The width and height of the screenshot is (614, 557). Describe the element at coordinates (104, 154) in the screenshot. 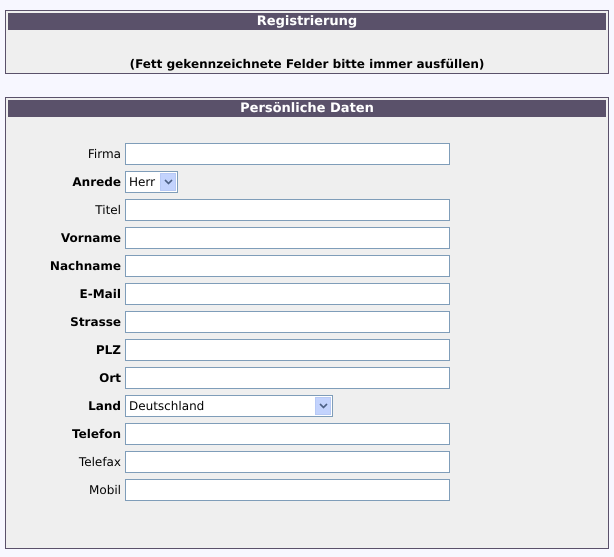

I see `field-label: Firma` at that location.